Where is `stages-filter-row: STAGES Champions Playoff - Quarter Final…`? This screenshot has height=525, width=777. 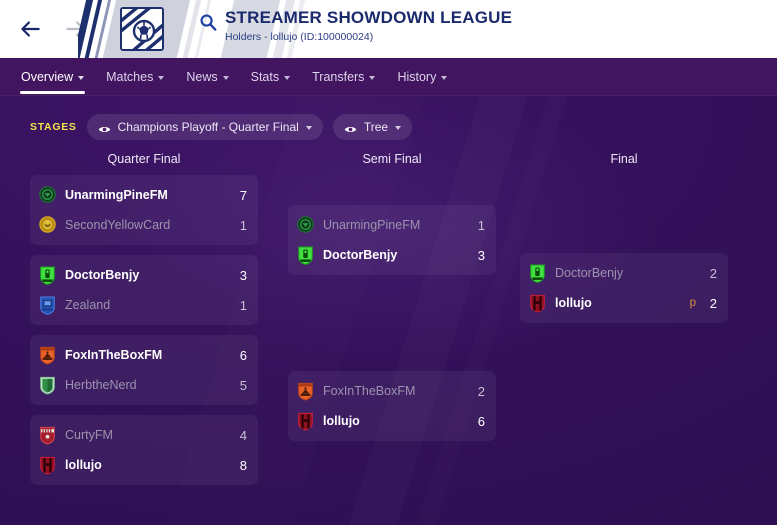 stages-filter-row: STAGES Champions Playoff - Quarter Final… is located at coordinates (388, 118).